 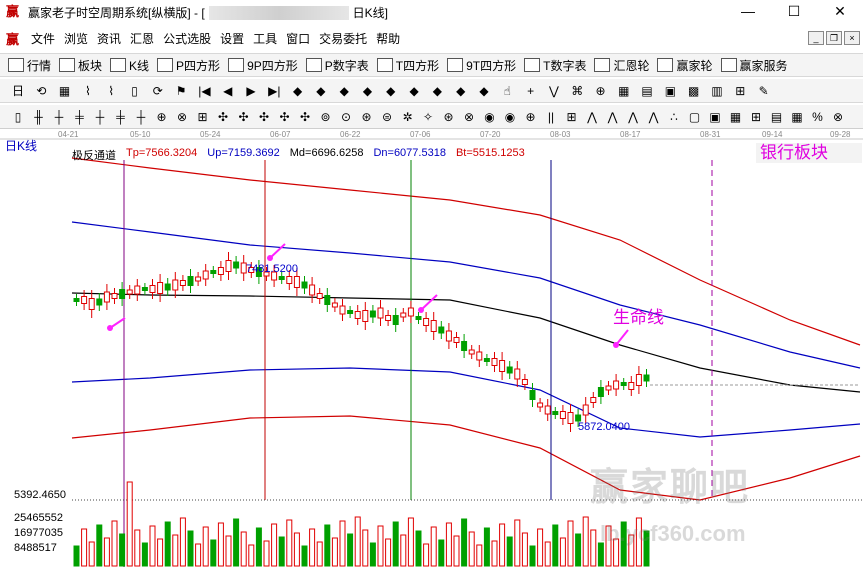 I want to click on menu-window: 窗口, so click(x=298, y=38).